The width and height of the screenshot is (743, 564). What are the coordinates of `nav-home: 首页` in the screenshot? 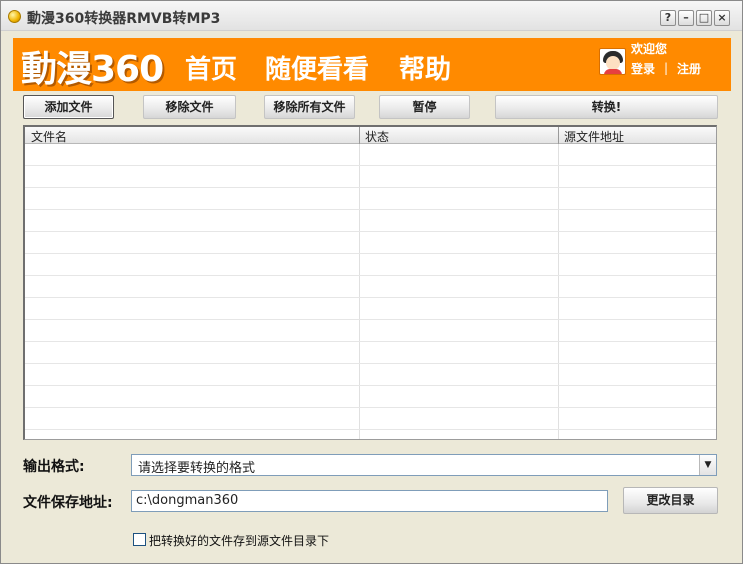 It's located at (211, 67).